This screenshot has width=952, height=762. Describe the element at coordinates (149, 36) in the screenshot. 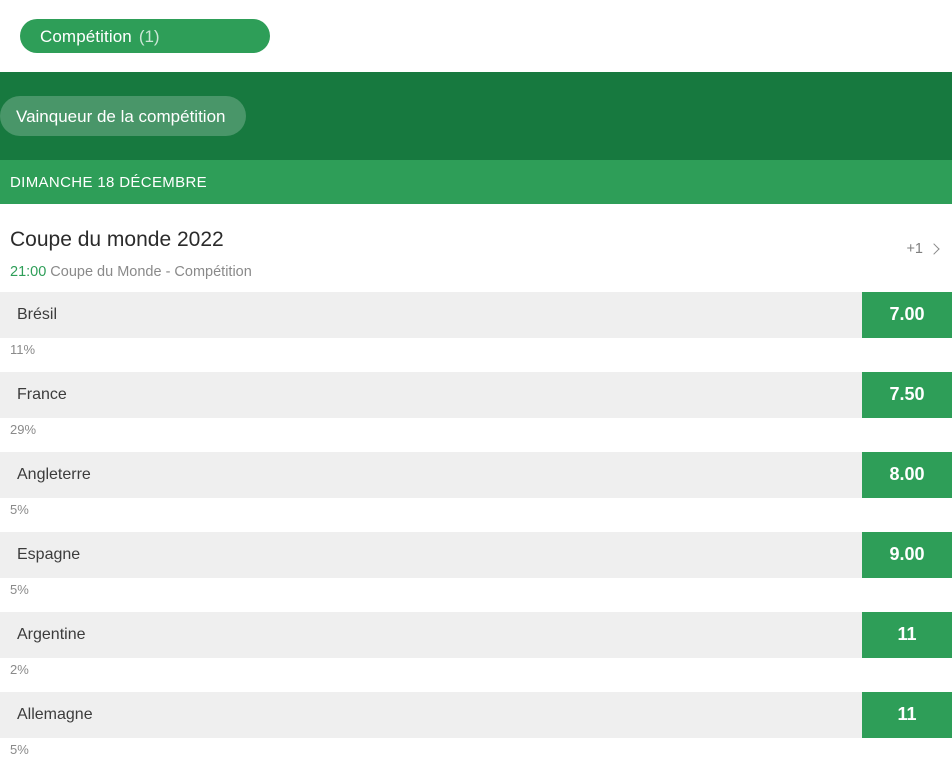

I see `tab-competition-count: (1)` at that location.